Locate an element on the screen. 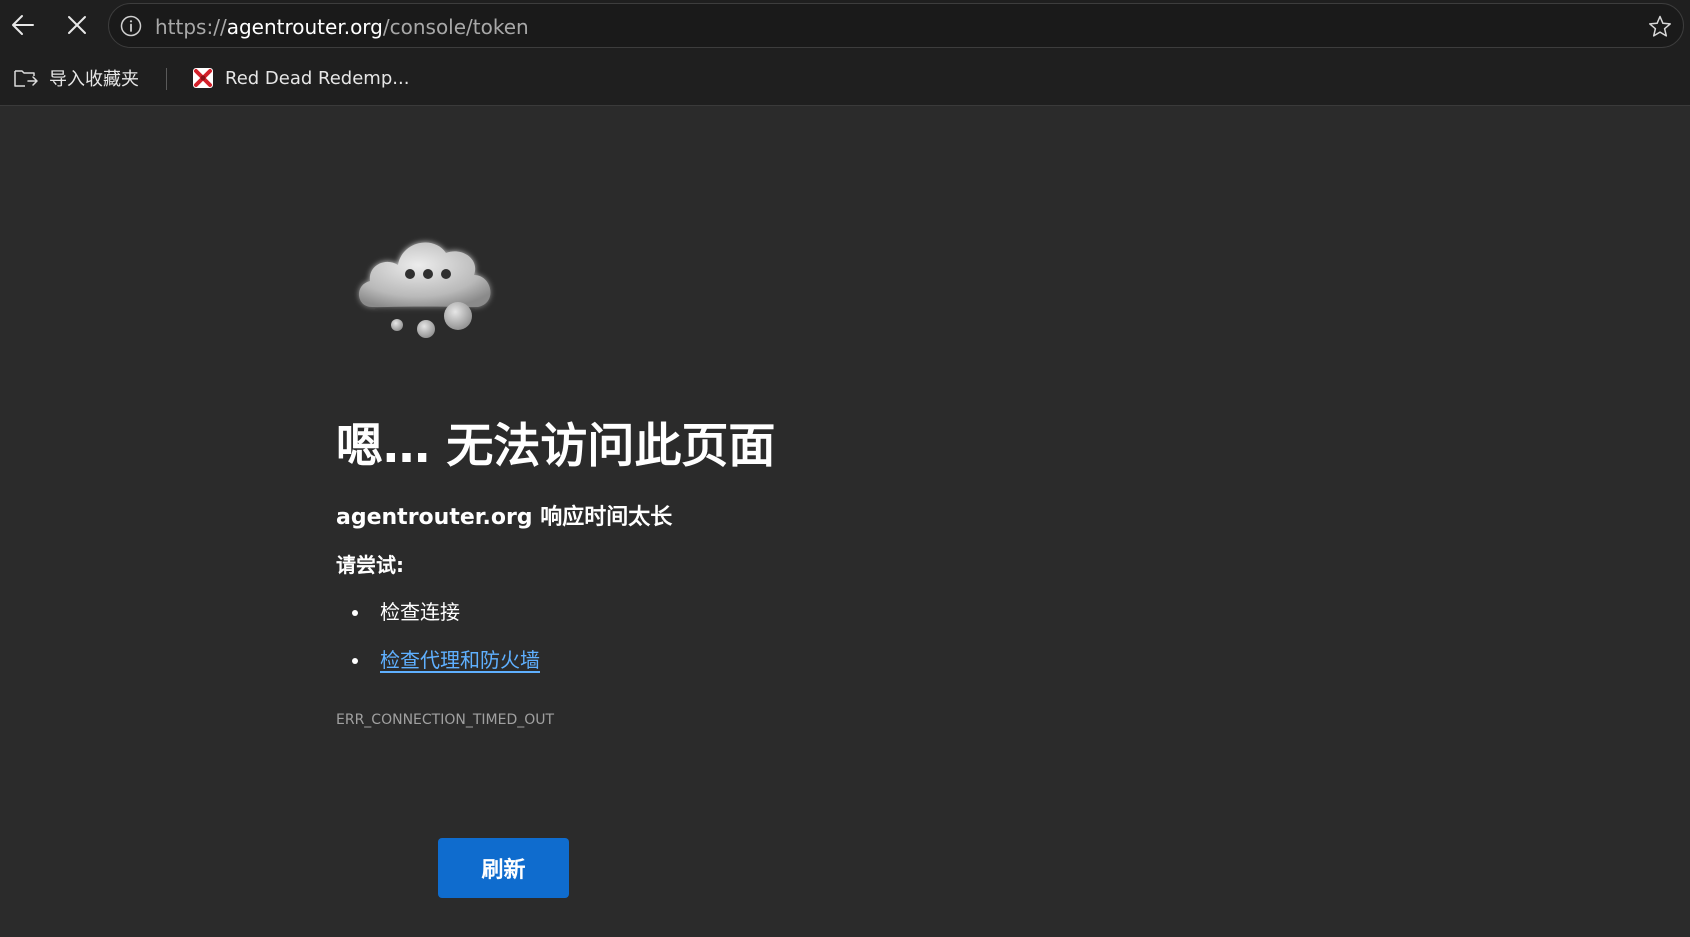 This screenshot has height=937, width=1690. error-subtitle: agentrouter.org 响应时间太长 is located at coordinates (504, 517).